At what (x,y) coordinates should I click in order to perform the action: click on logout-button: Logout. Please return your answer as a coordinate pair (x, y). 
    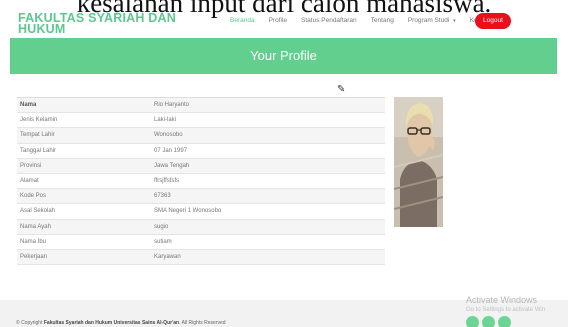
    Looking at the image, I should click on (493, 21).